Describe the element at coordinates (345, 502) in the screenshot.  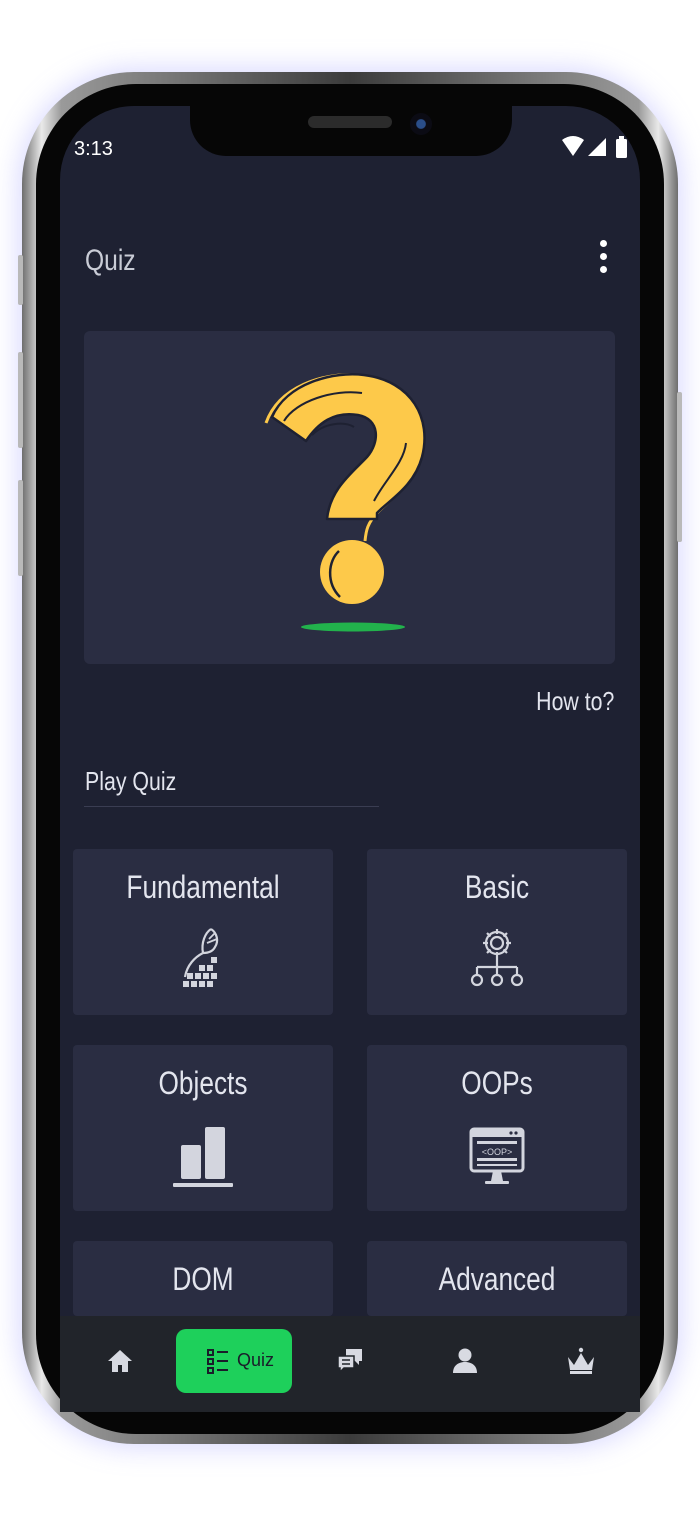
I see `question-mark-illustration` at that location.